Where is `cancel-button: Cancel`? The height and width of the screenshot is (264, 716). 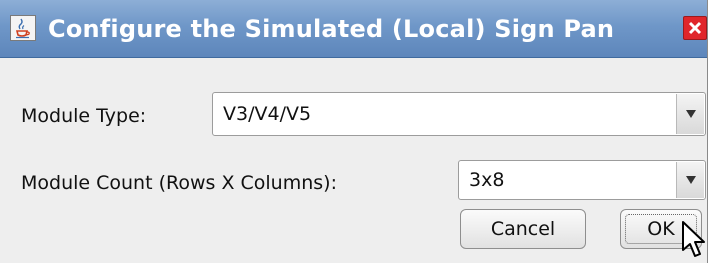 cancel-button: Cancel is located at coordinates (523, 229).